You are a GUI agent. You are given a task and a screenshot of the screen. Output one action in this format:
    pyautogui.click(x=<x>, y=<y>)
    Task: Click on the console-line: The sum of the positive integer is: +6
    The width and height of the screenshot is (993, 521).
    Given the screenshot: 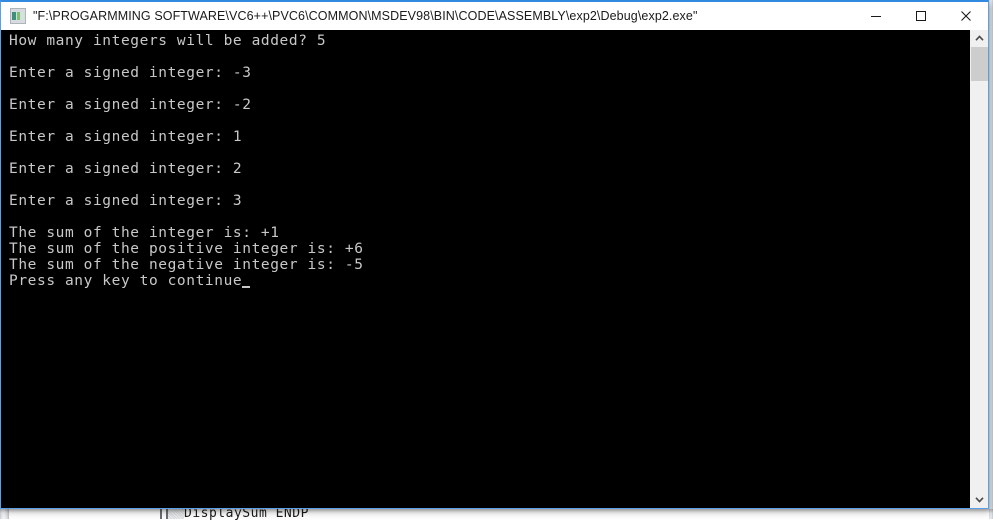 What is the action you would take?
    pyautogui.click(x=186, y=249)
    